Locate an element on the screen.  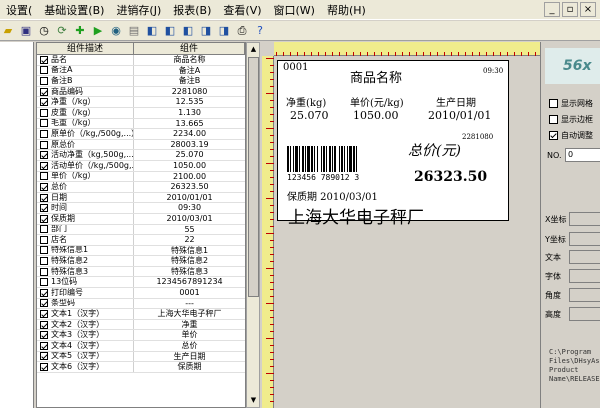
label-total: 26323.50 is located at coordinates (450, 177).